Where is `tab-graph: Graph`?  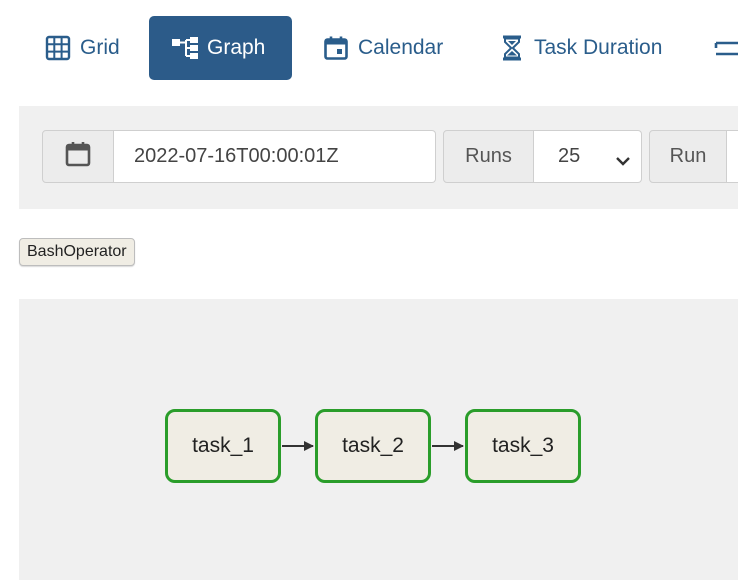
tab-graph: Graph is located at coordinates (220, 48).